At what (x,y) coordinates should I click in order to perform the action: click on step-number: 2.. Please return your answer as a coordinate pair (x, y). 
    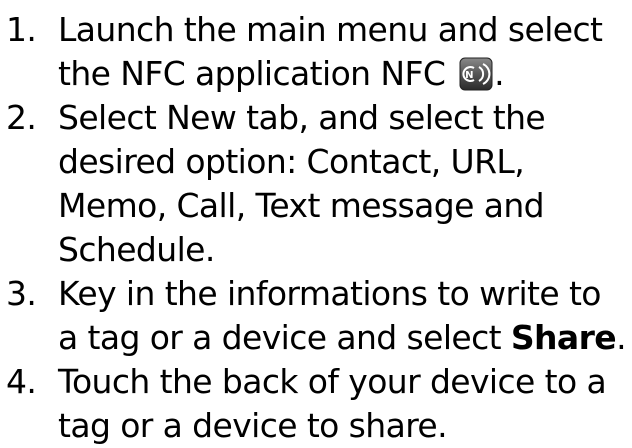
    Looking at the image, I should click on (21, 117).